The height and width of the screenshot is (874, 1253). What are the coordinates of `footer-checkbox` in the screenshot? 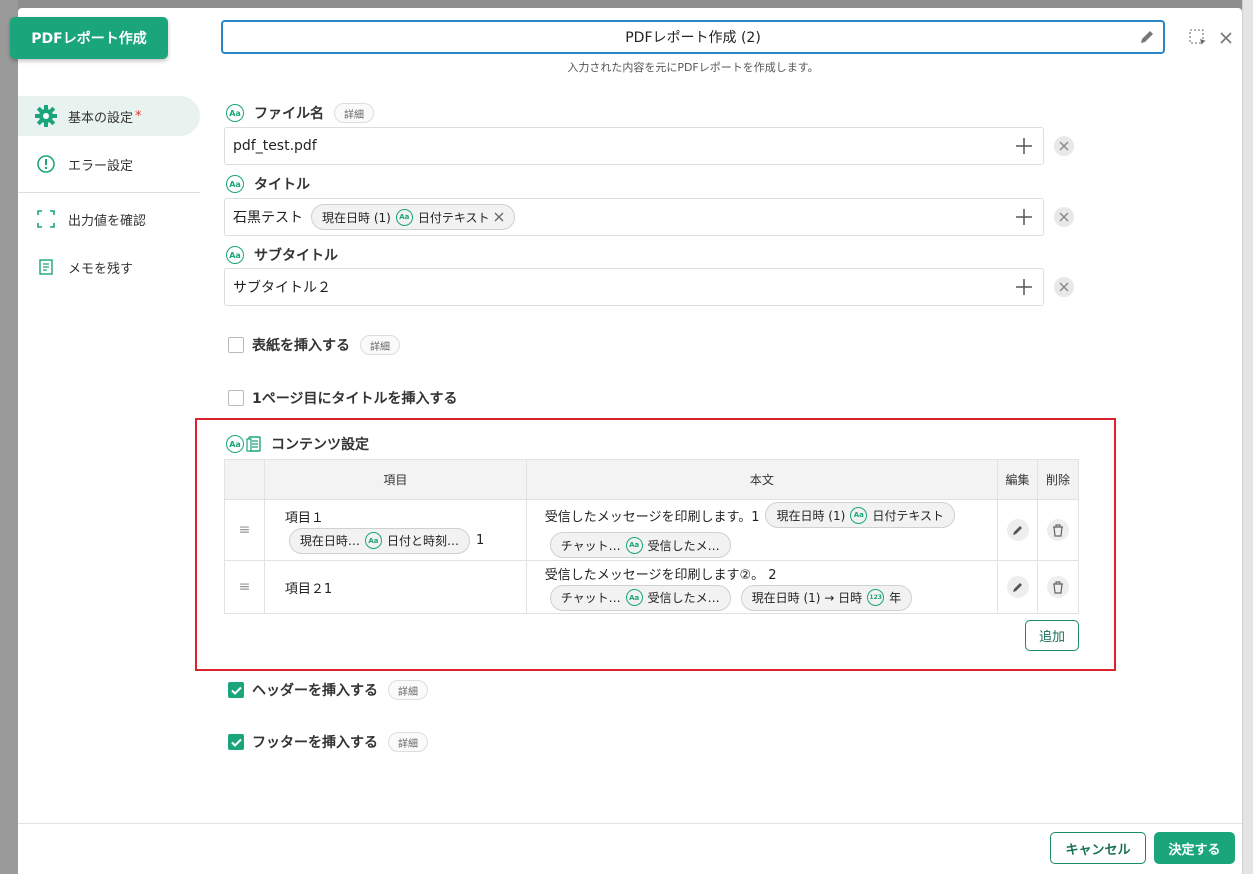 It's located at (236, 742).